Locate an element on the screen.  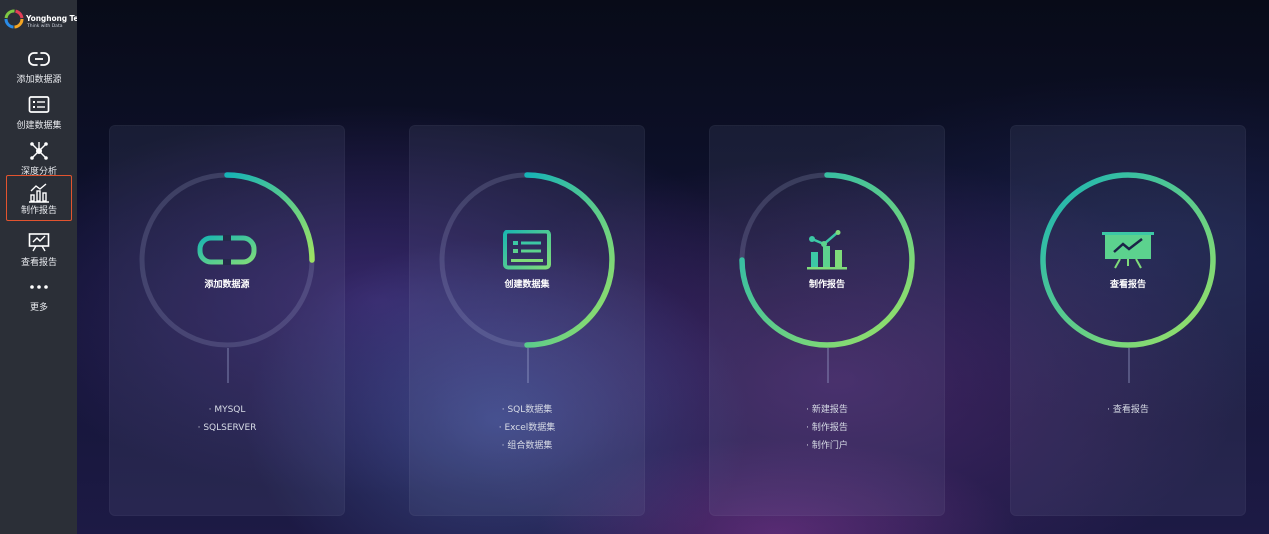
card-title: 创建数据集 is located at coordinates (527, 285).